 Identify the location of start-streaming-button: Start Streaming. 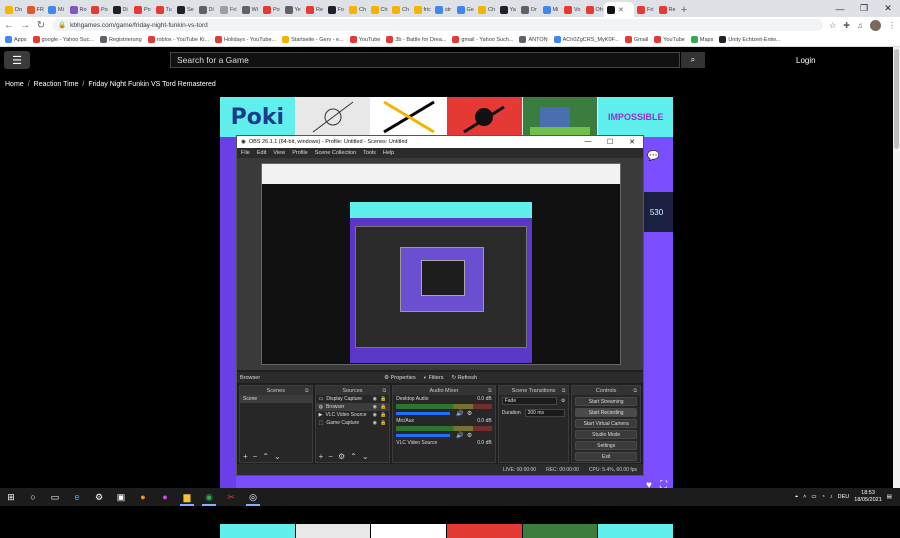
(606, 401).